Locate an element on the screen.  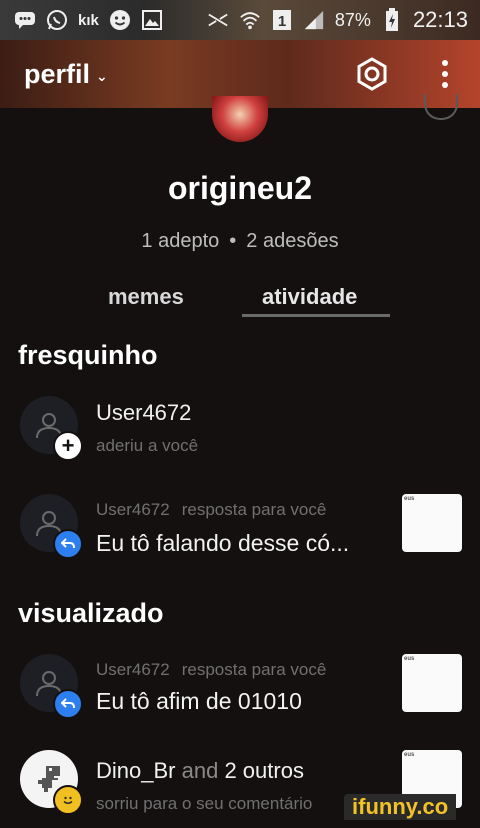
more-vert-icon is located at coordinates (445, 63).